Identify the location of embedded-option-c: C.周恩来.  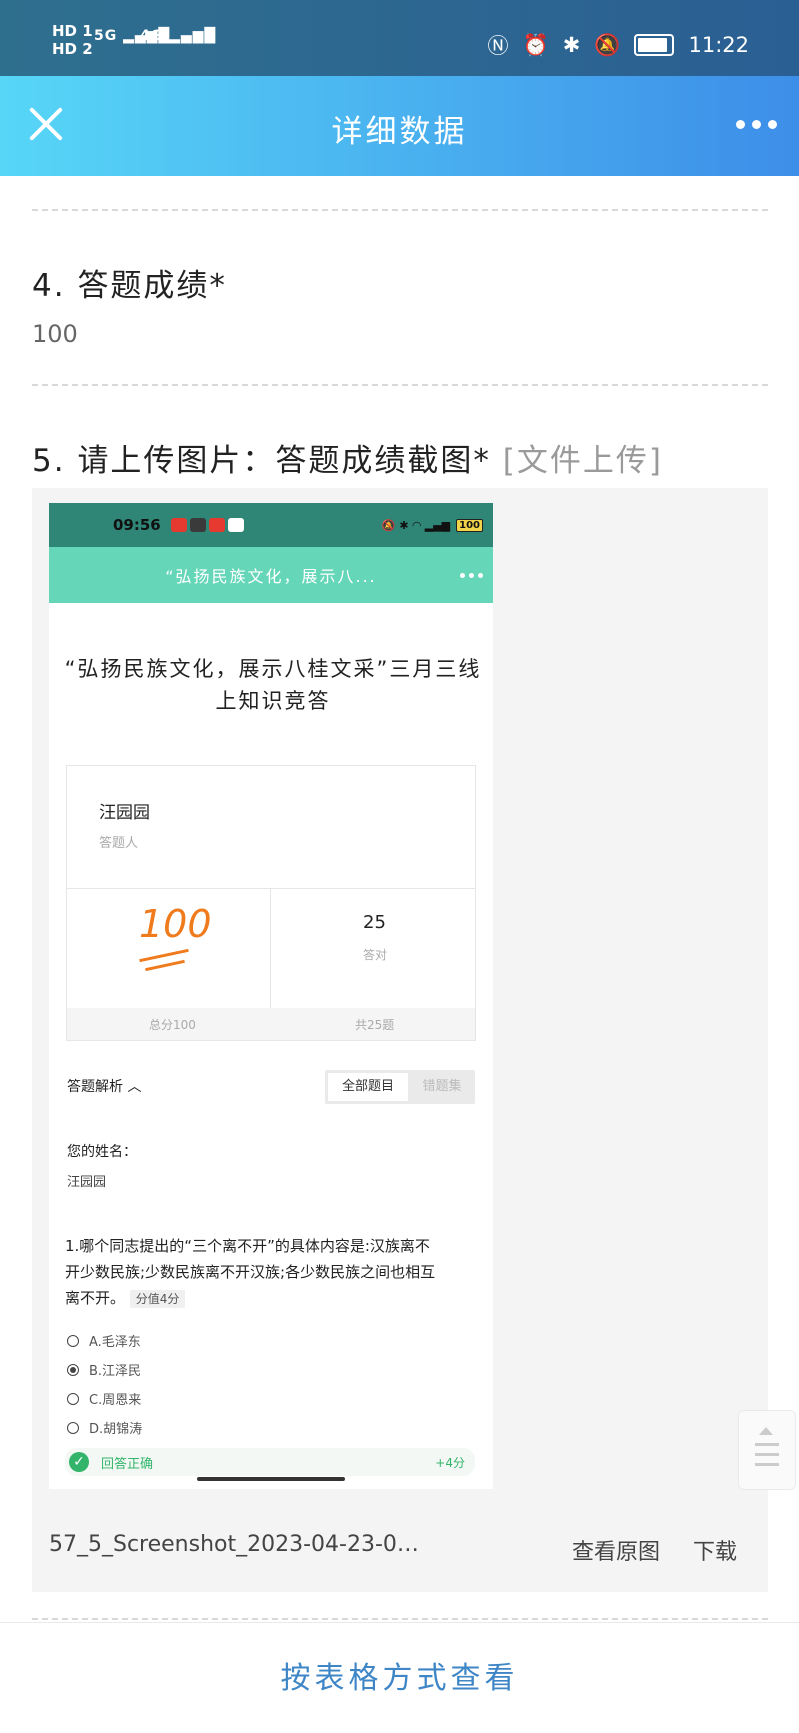
(104, 1398).